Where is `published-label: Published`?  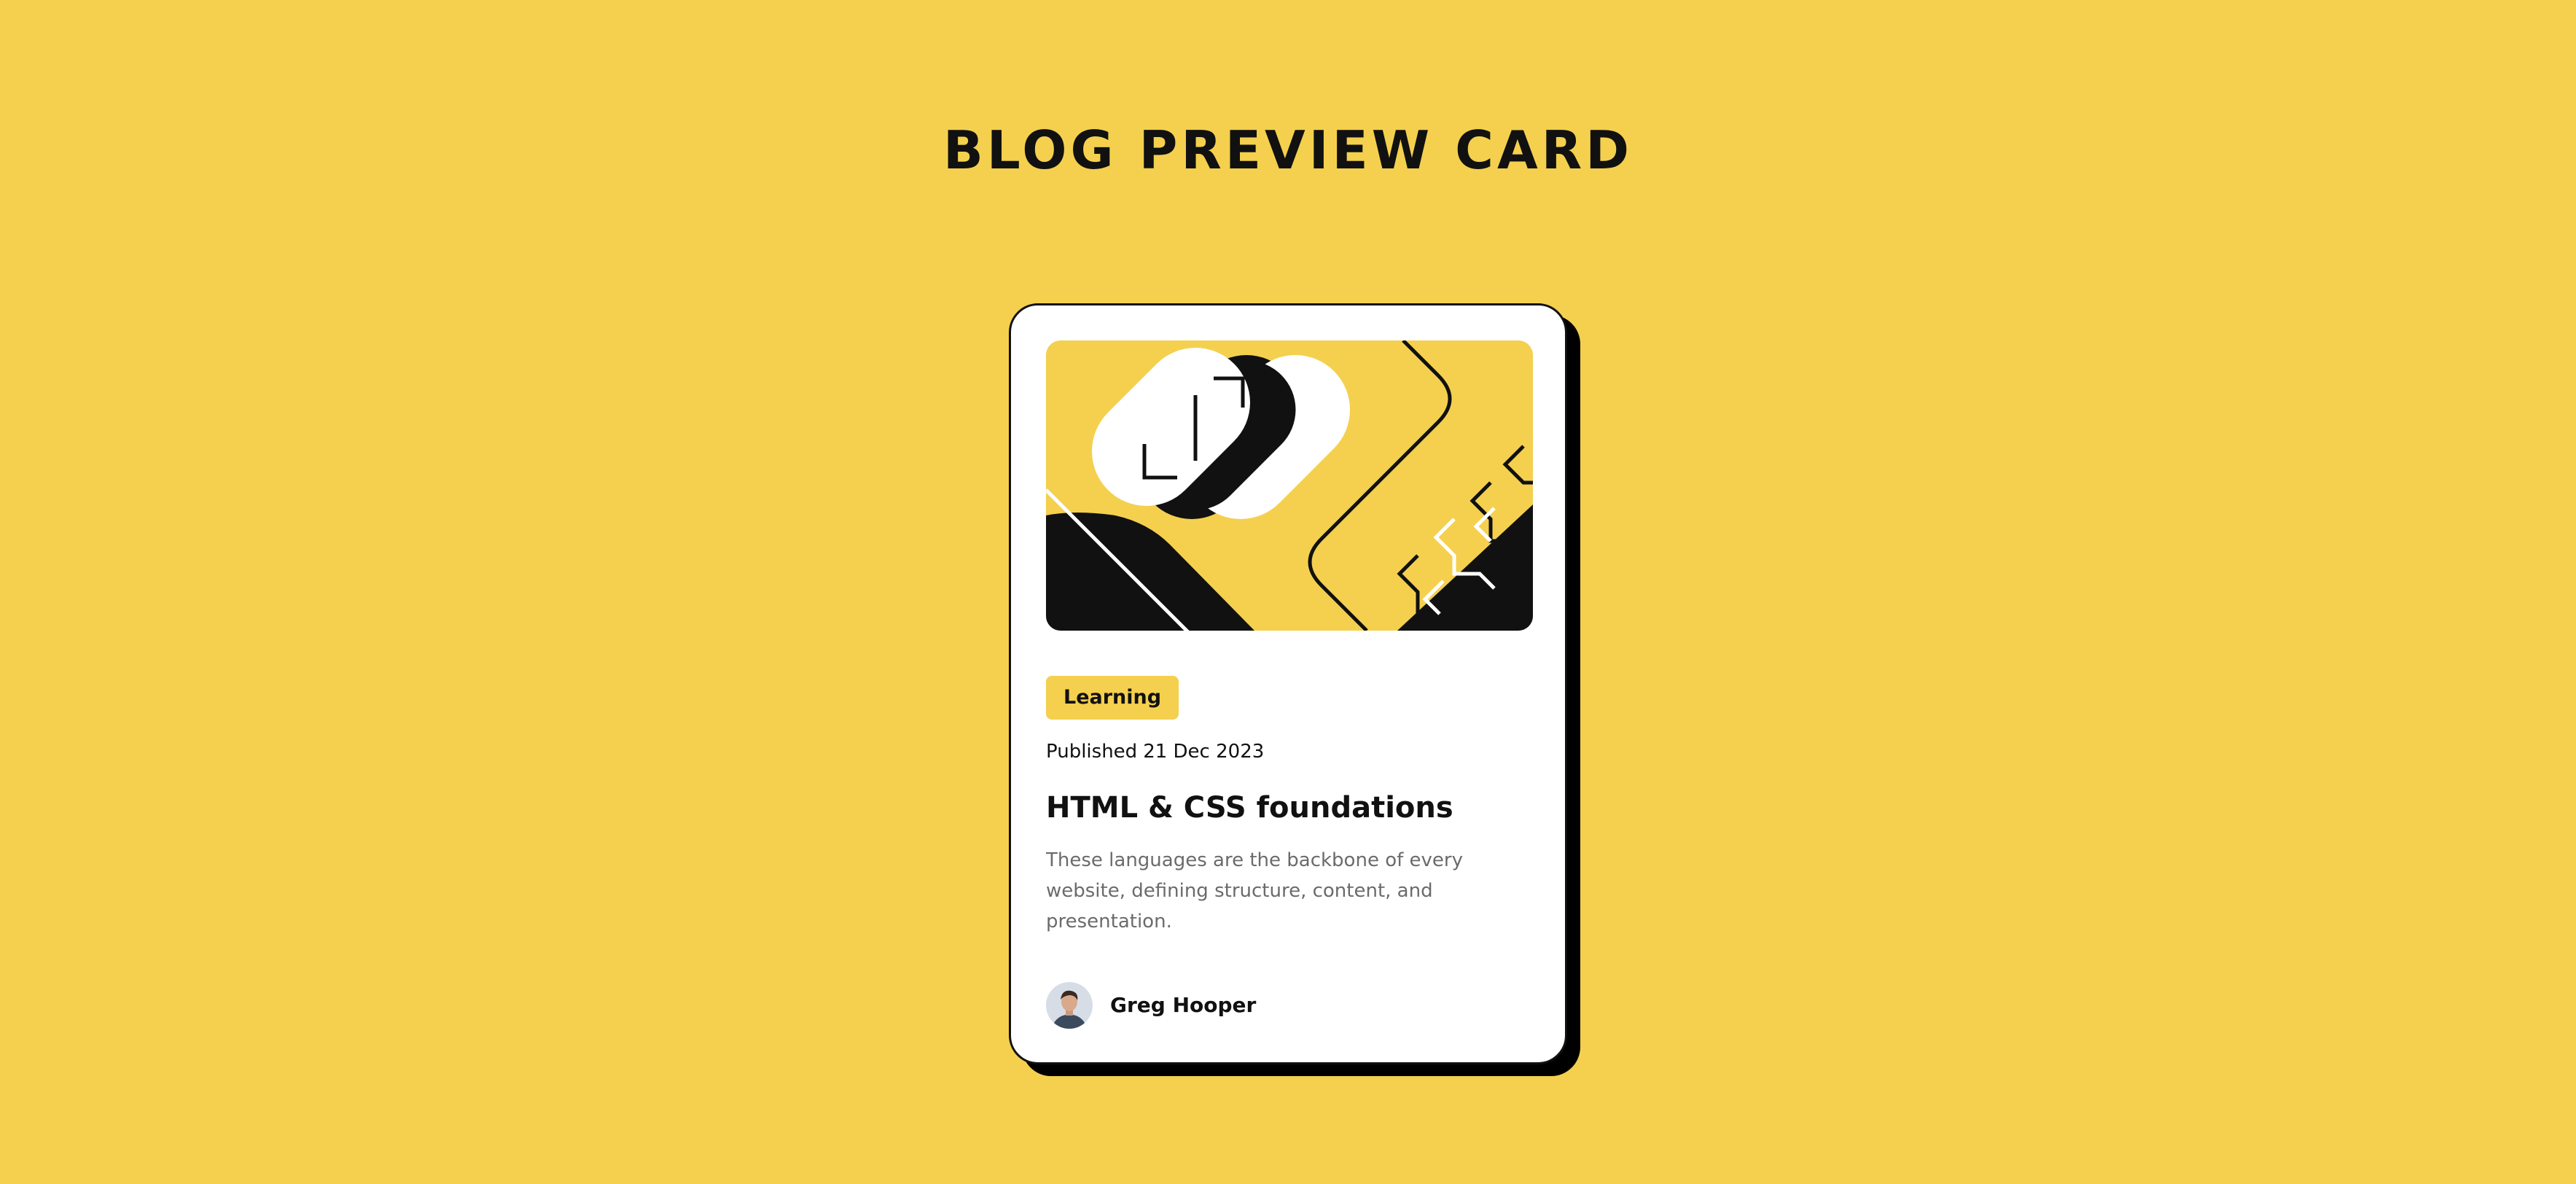 published-label: Published is located at coordinates (1092, 752).